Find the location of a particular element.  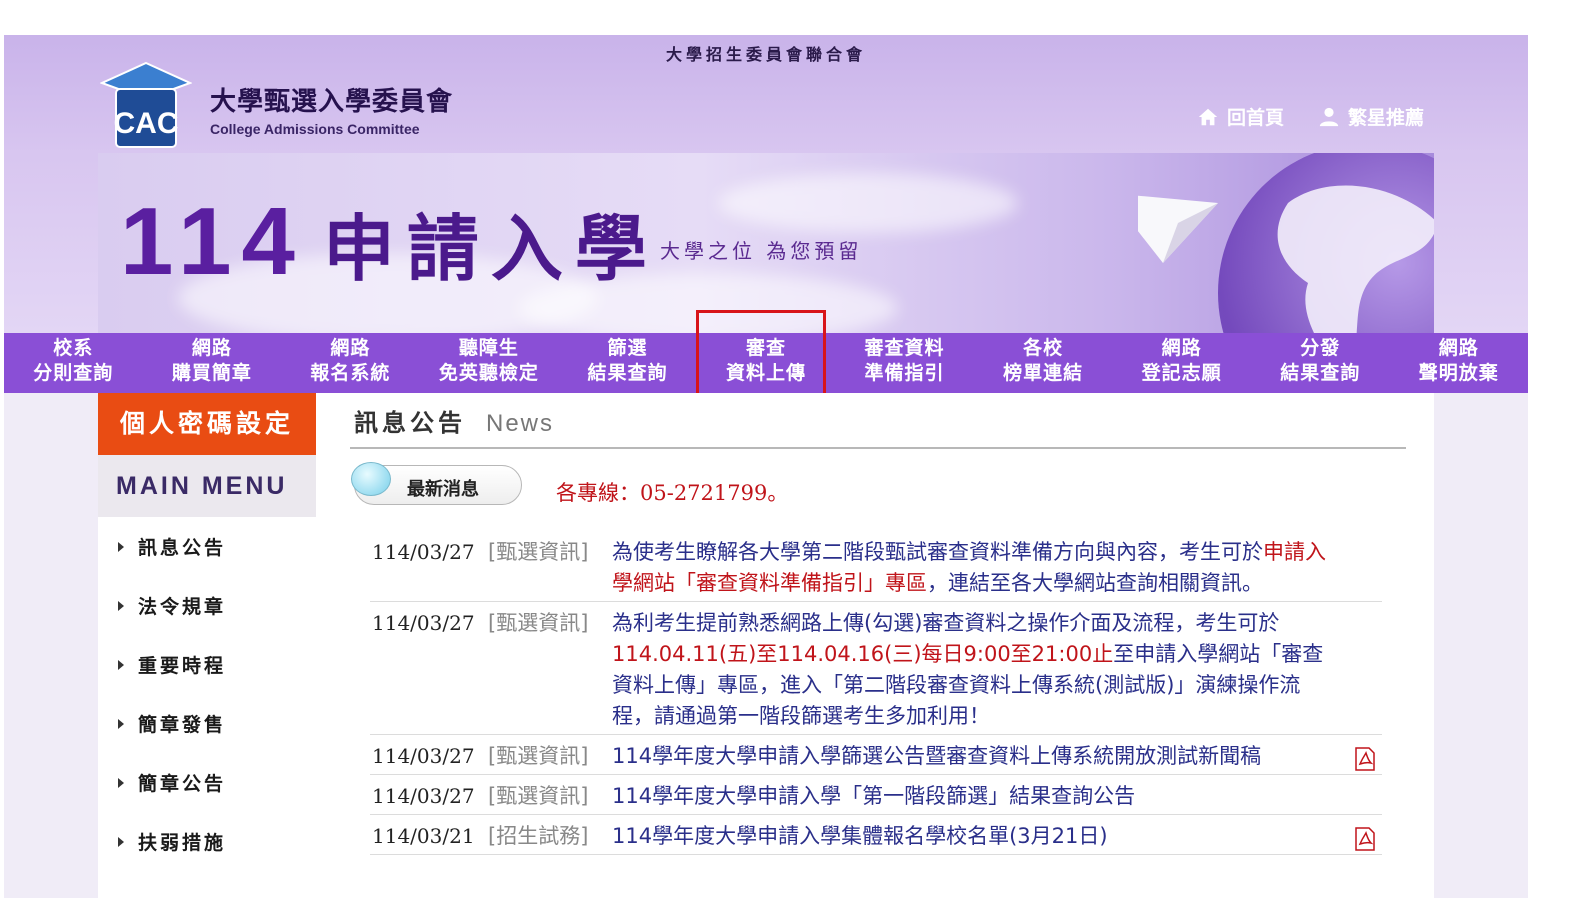

main-menu-heading: MAIN MENU is located at coordinates (207, 486).